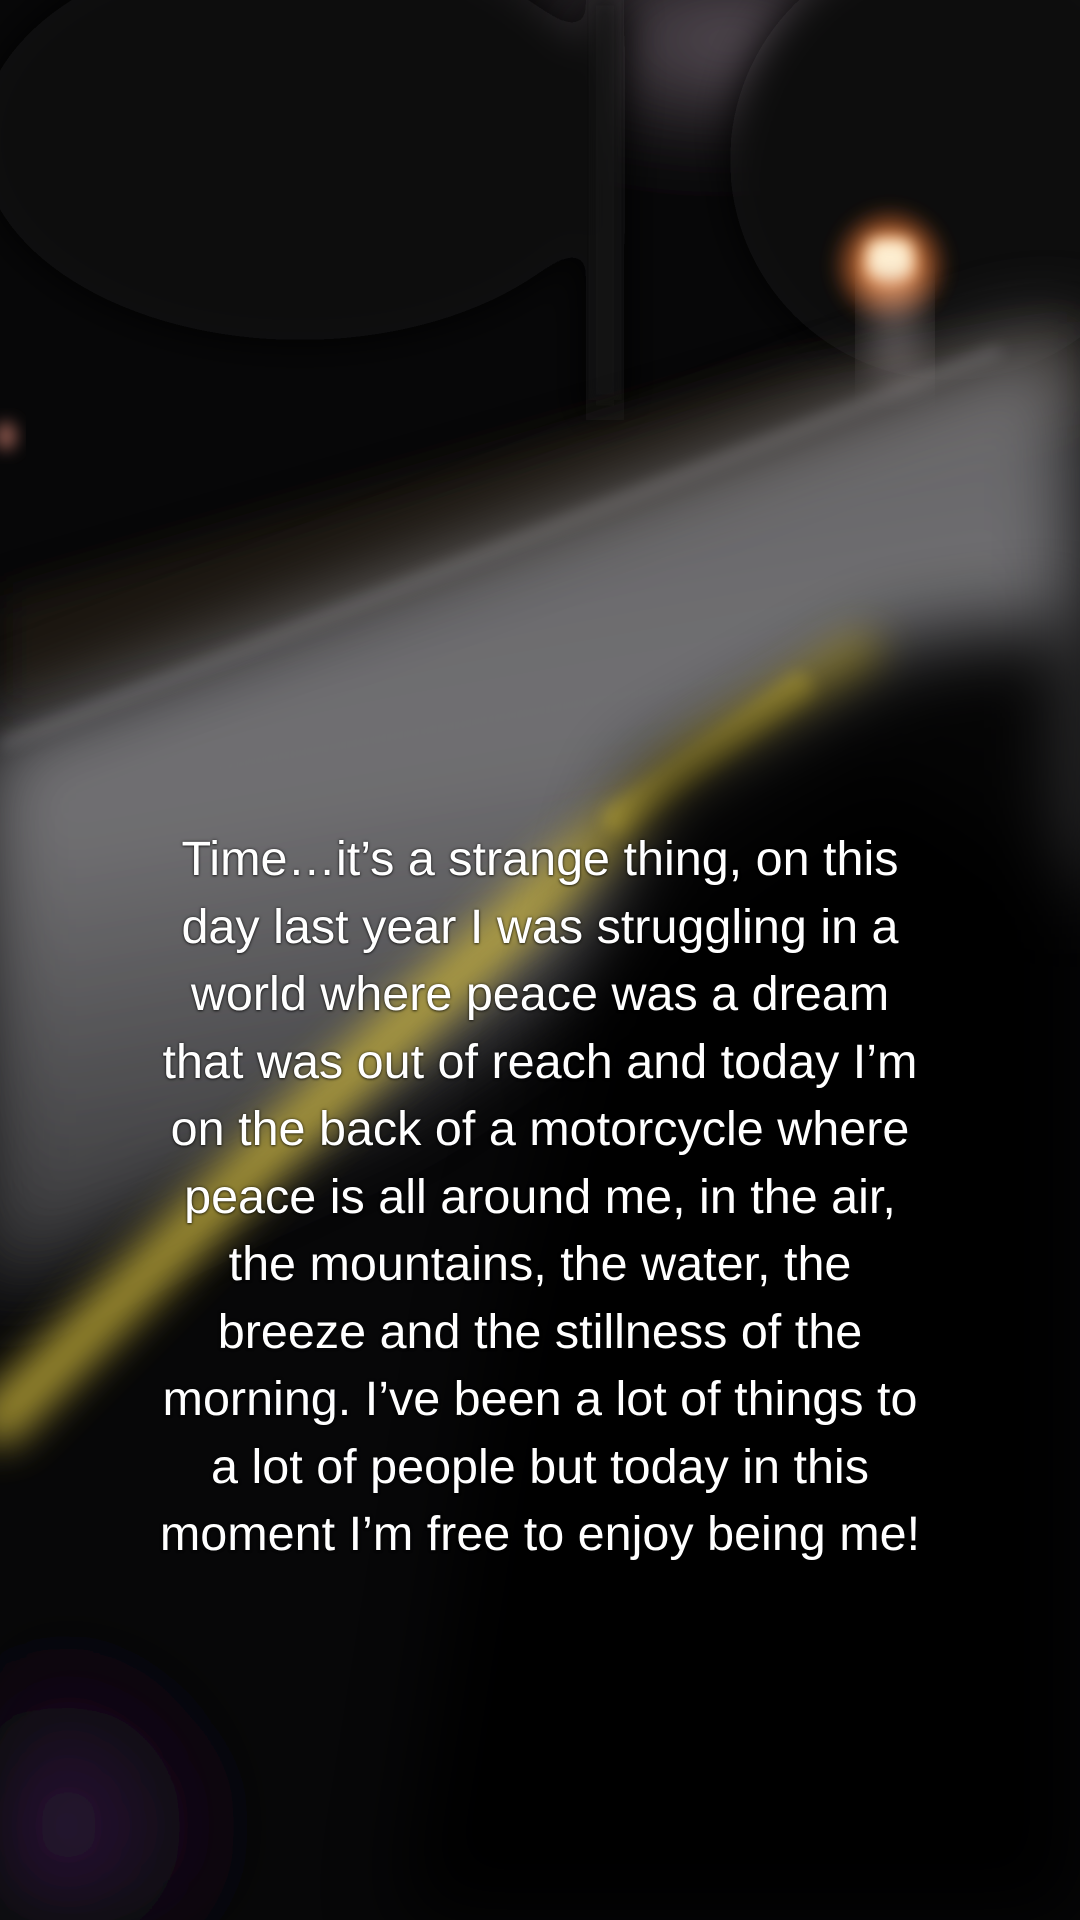 This screenshot has height=1920, width=1080. I want to click on caption-line: a lot of people but today in this, so click(540, 1466).